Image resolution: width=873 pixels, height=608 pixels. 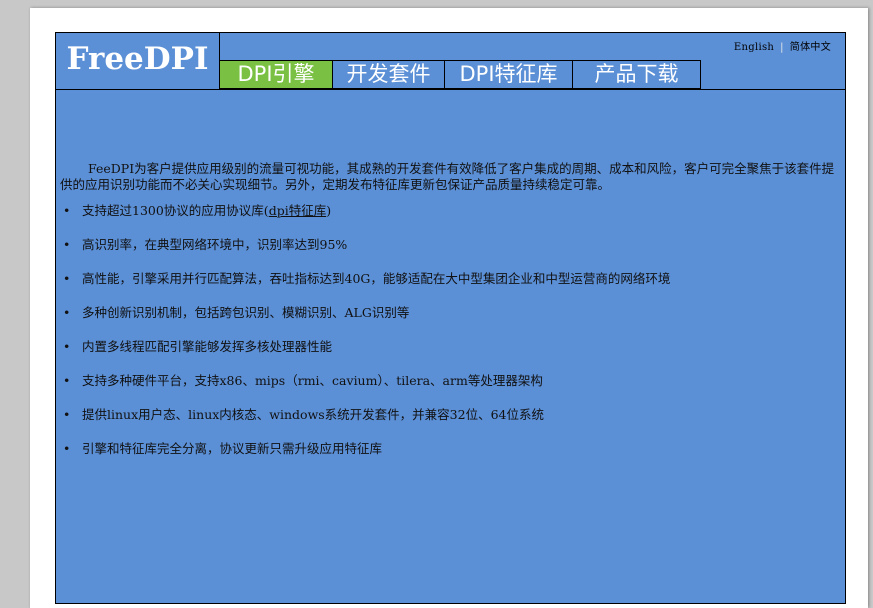 I want to click on feature-text: 支持超过1300协议的应用协议库(, so click(x=175, y=210).